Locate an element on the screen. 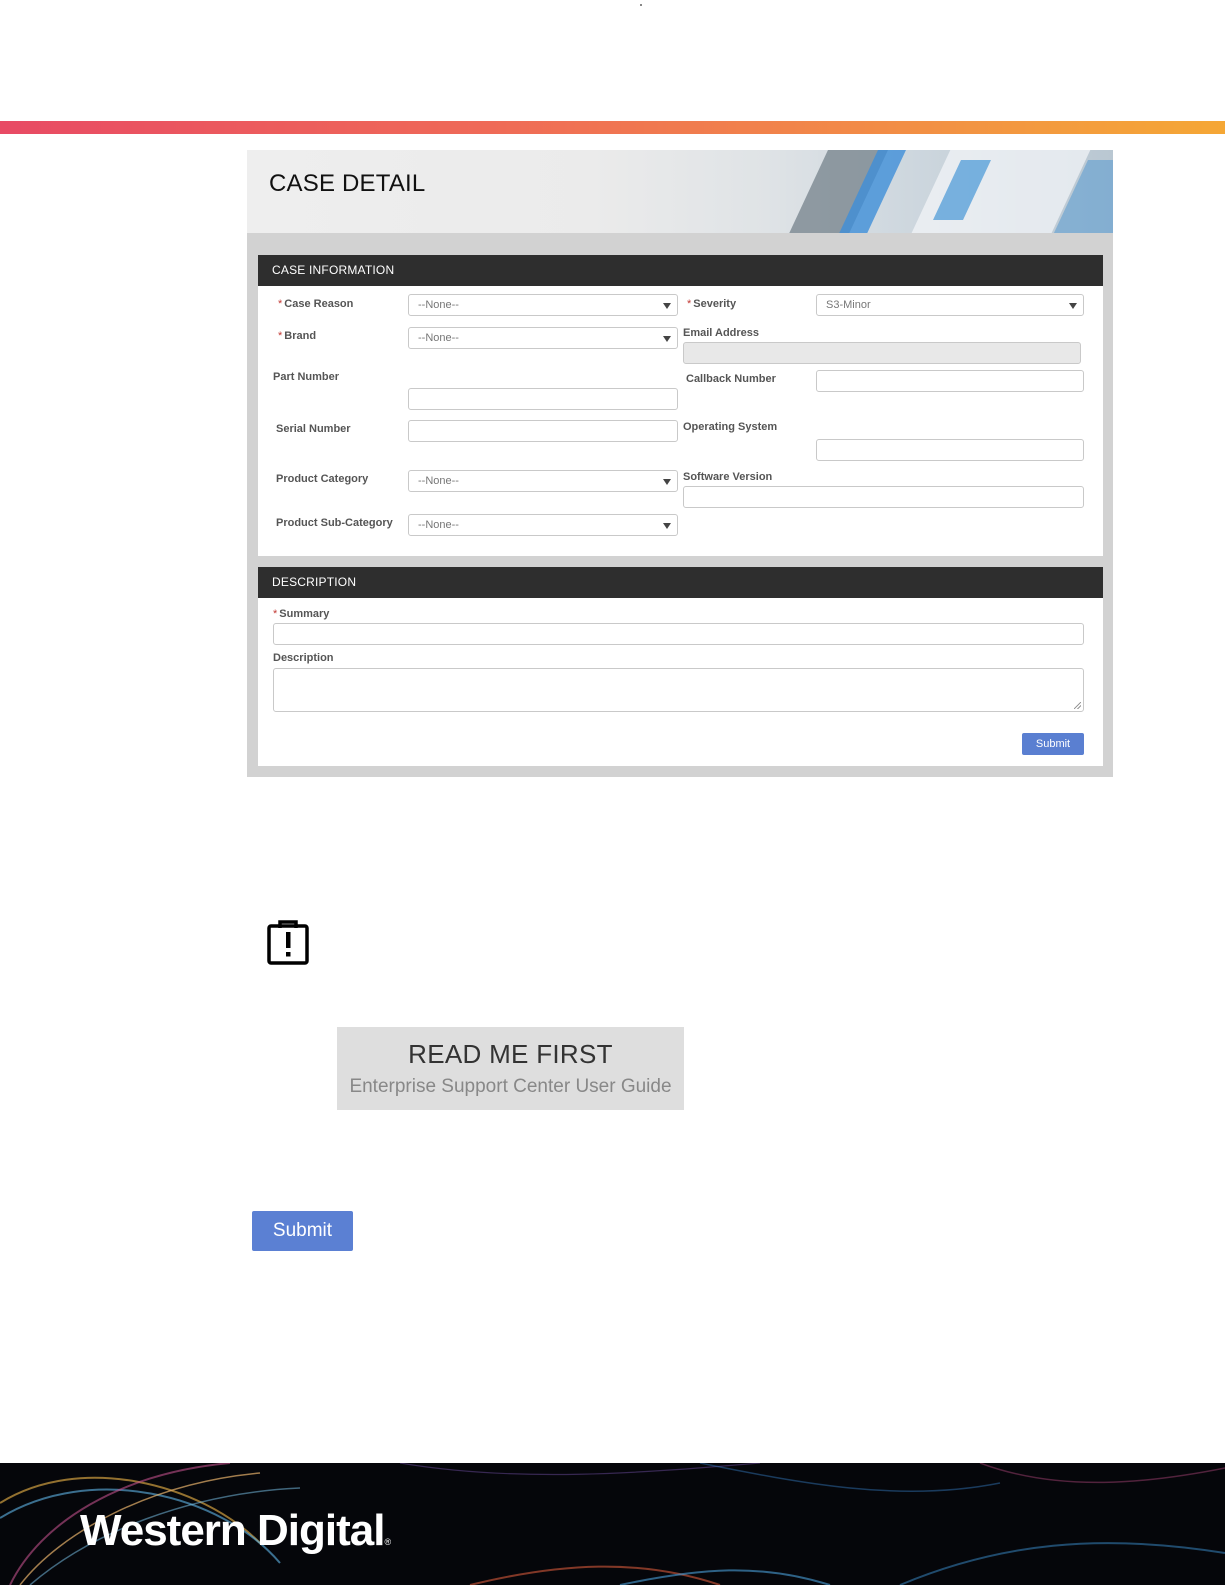  resize-handle-icon is located at coordinates (1077, 705).